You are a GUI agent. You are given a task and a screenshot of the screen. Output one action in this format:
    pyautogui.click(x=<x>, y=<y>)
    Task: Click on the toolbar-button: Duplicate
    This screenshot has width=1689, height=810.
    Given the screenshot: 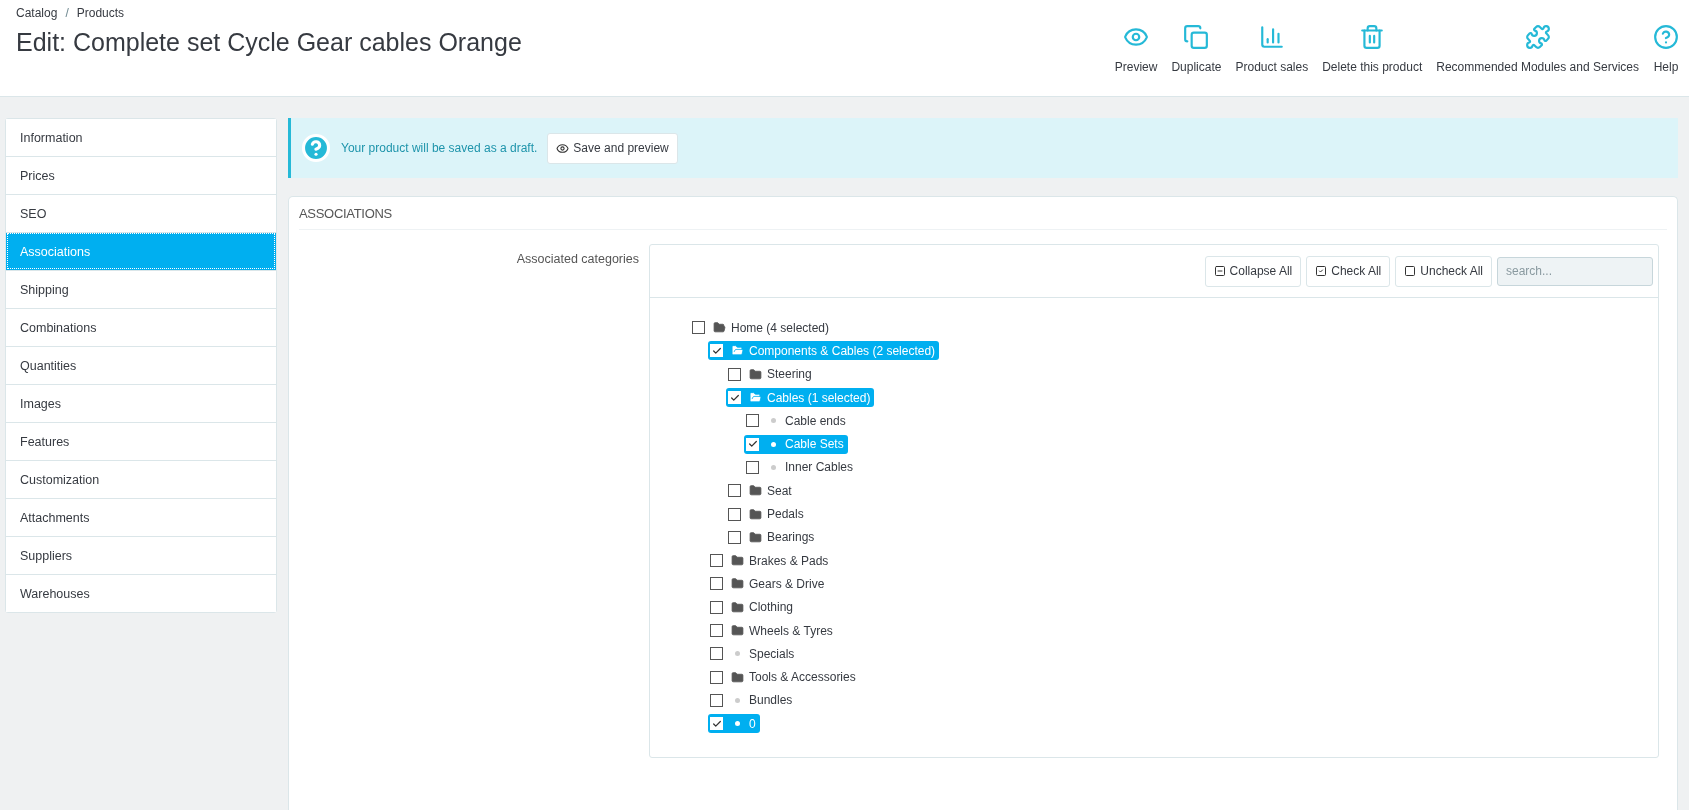 What is the action you would take?
    pyautogui.click(x=1196, y=49)
    